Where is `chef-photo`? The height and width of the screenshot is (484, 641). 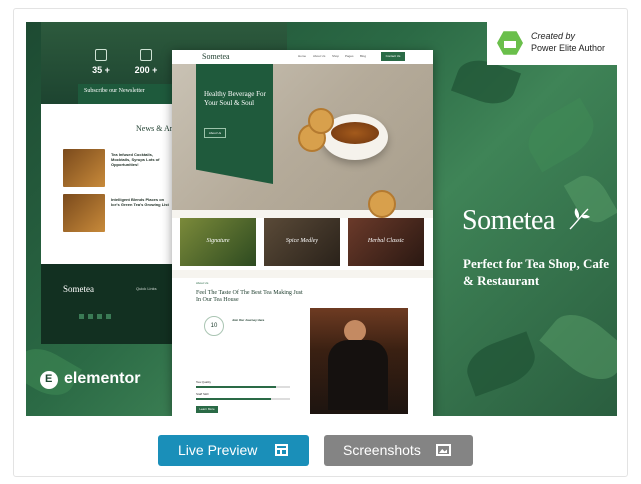
chef-photo is located at coordinates (359, 361).